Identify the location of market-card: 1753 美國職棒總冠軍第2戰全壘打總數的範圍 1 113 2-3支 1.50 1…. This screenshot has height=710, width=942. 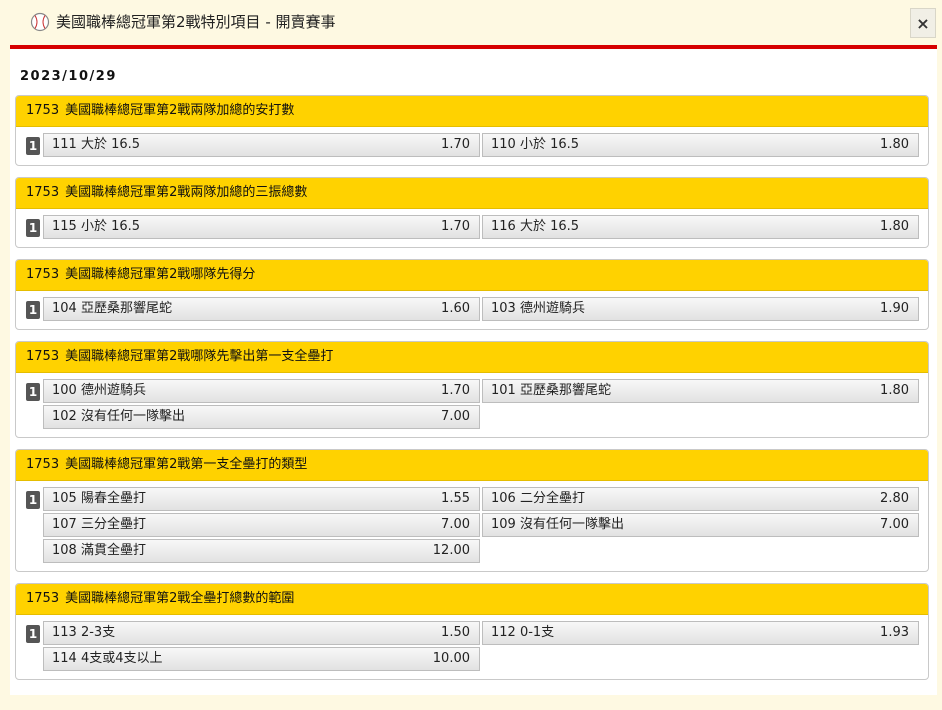
(472, 631).